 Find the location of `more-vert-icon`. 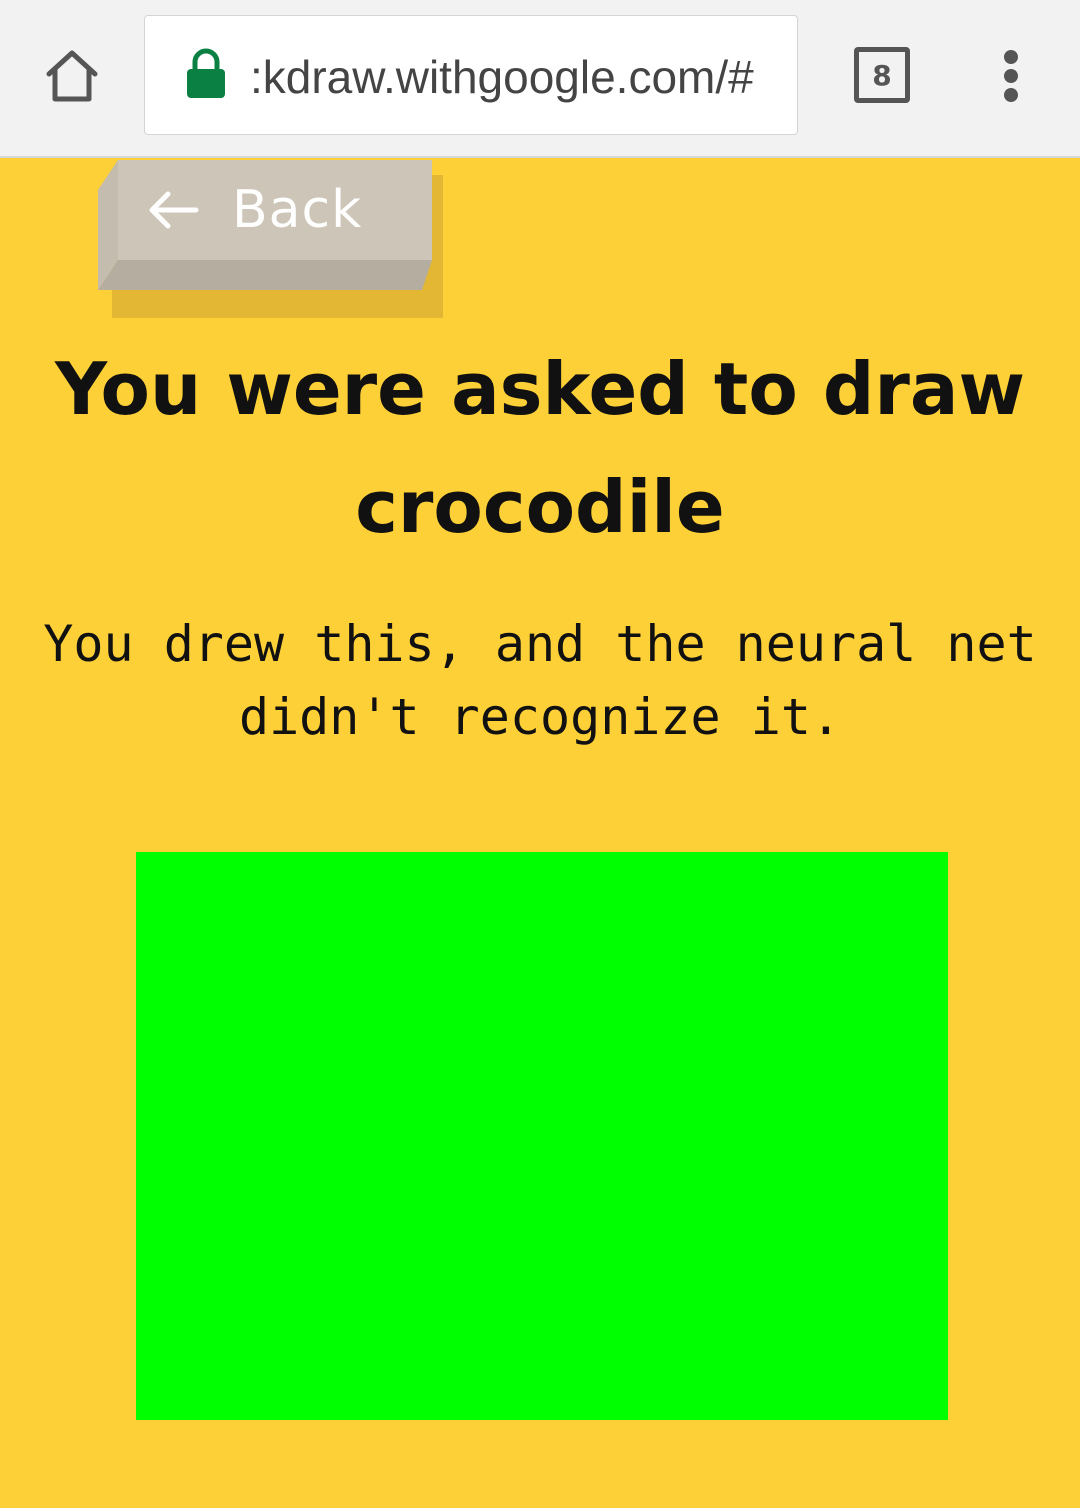

more-vert-icon is located at coordinates (1011, 57).